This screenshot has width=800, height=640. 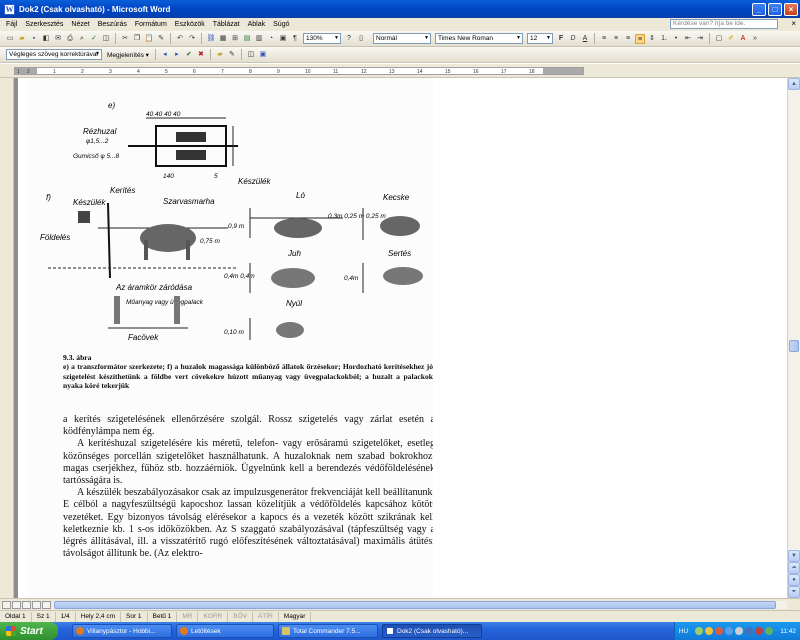 I want to click on highlight-icon: ✐, so click(x=731, y=39).